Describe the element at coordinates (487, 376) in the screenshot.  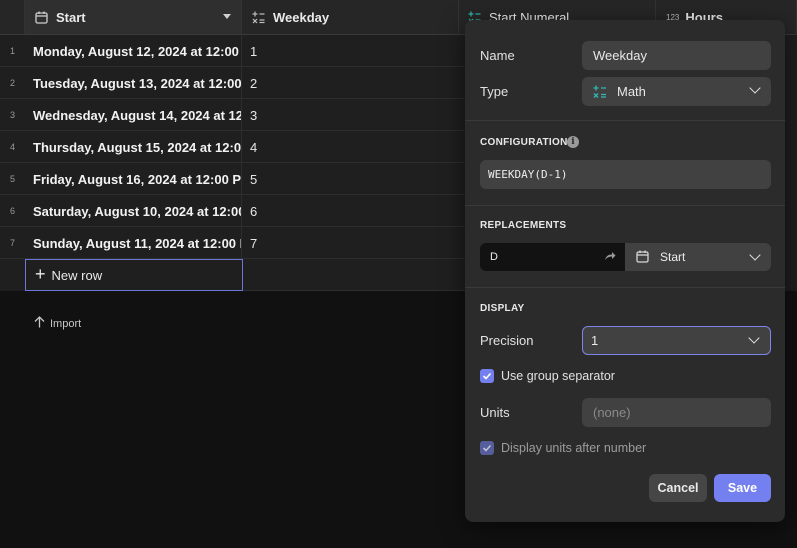
I see `group-separator-checkbox` at that location.